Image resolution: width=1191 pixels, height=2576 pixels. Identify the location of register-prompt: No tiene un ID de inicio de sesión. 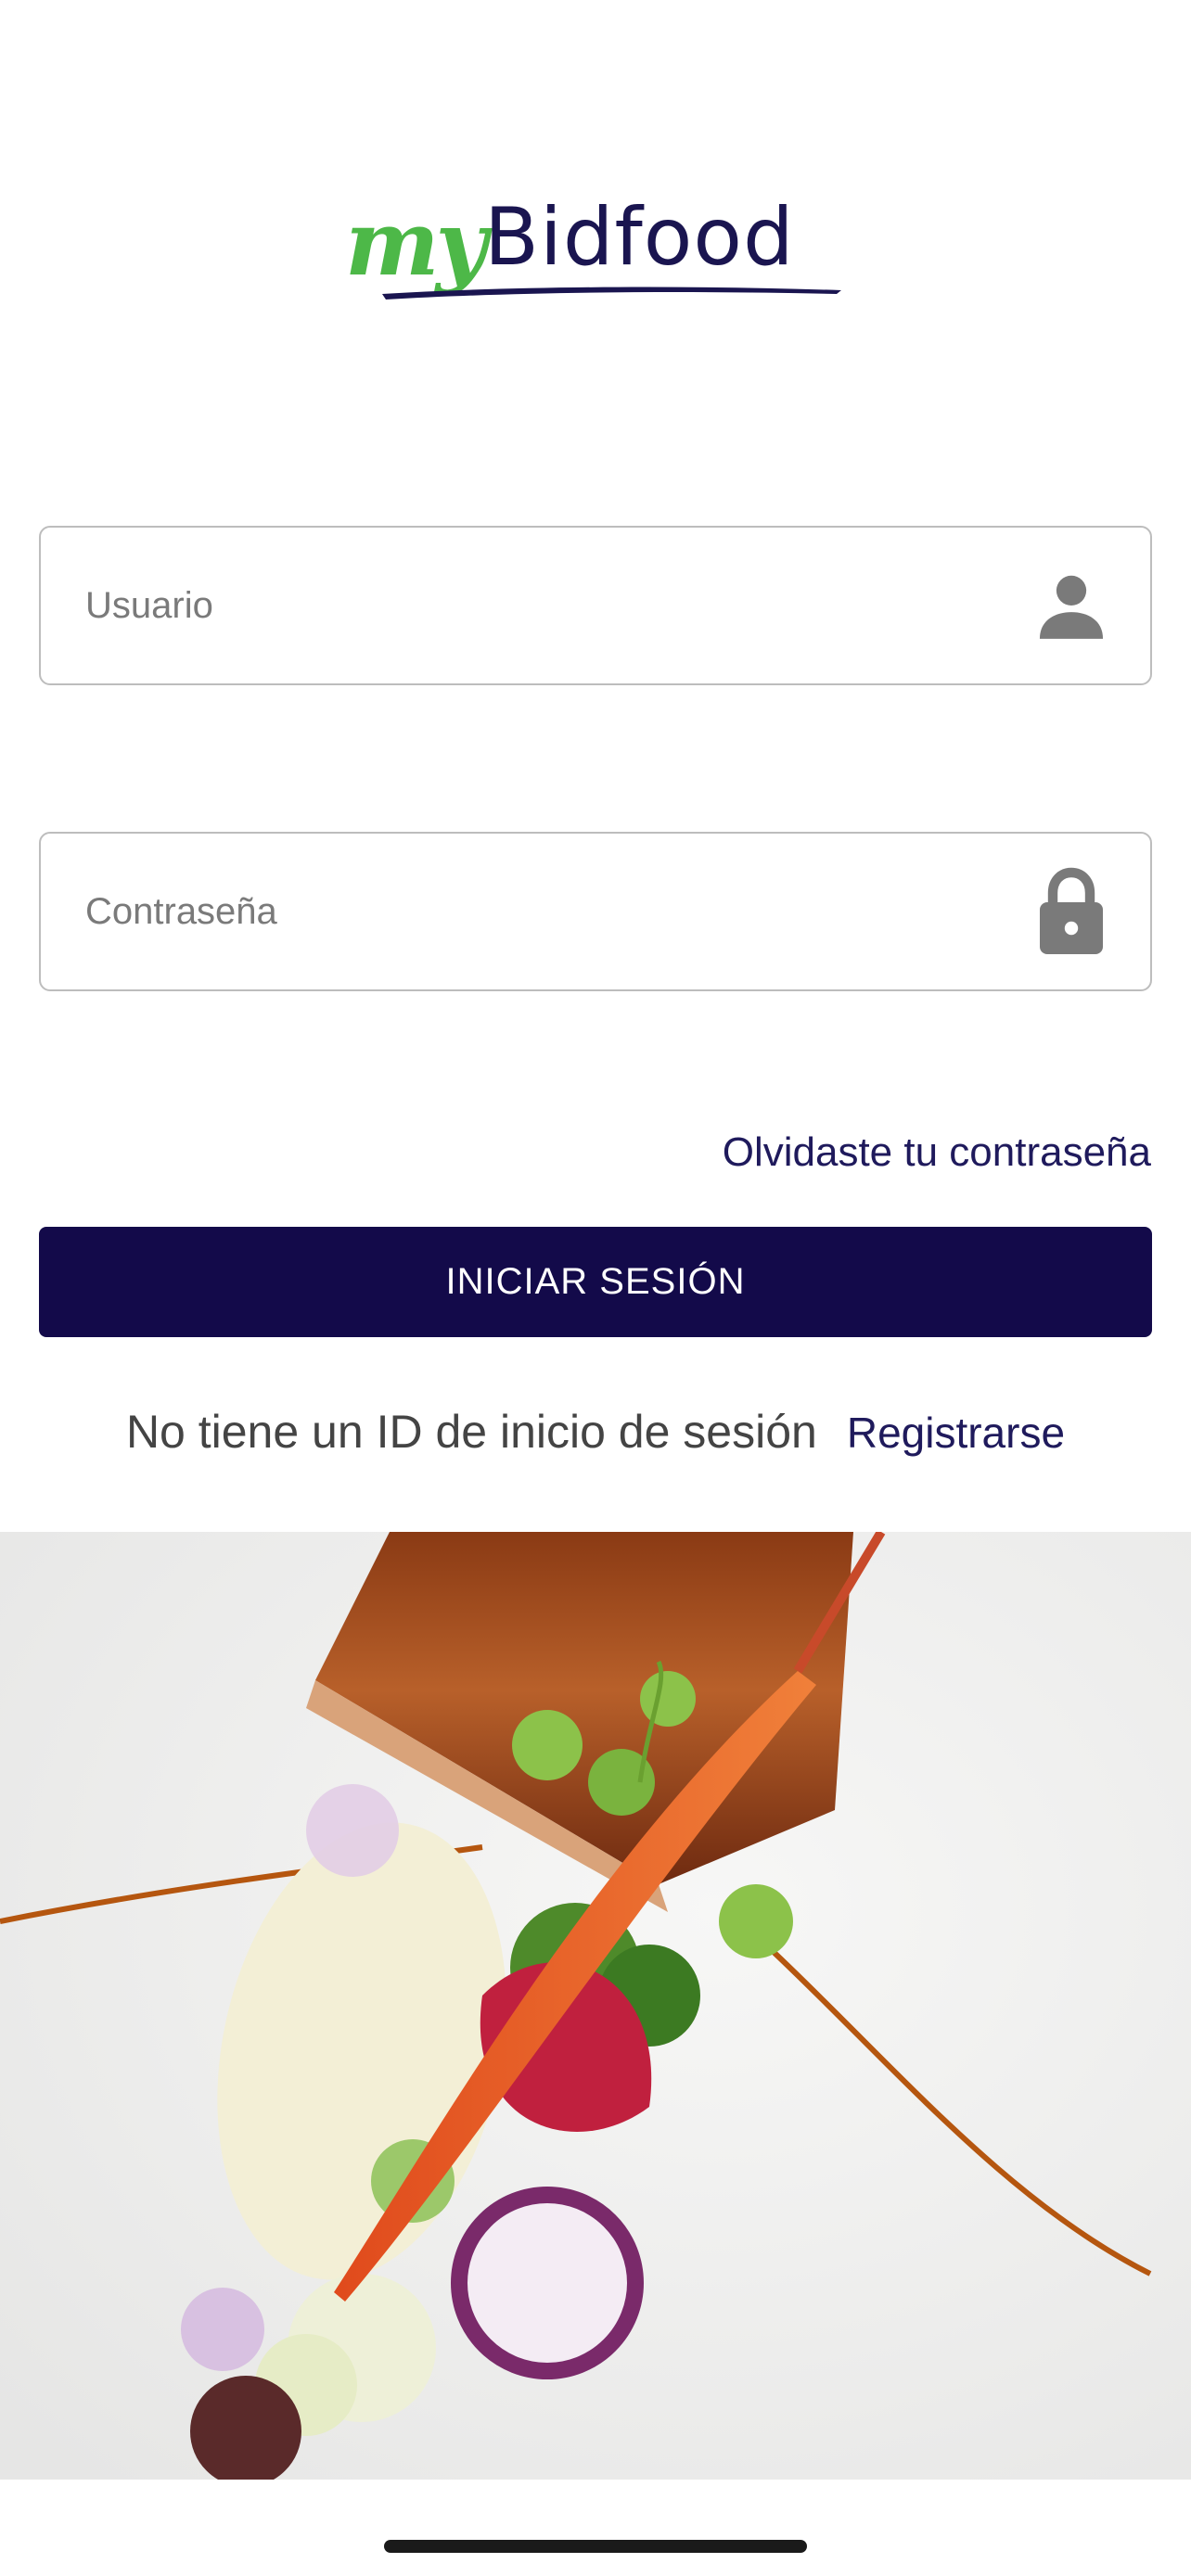
(471, 1432).